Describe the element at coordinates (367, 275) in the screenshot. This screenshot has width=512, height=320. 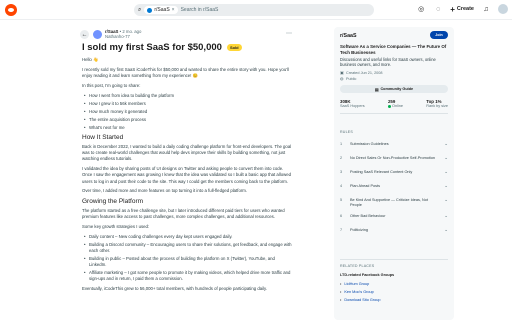
I see `related-subheading: LTD-related Facebook Groups` at that location.